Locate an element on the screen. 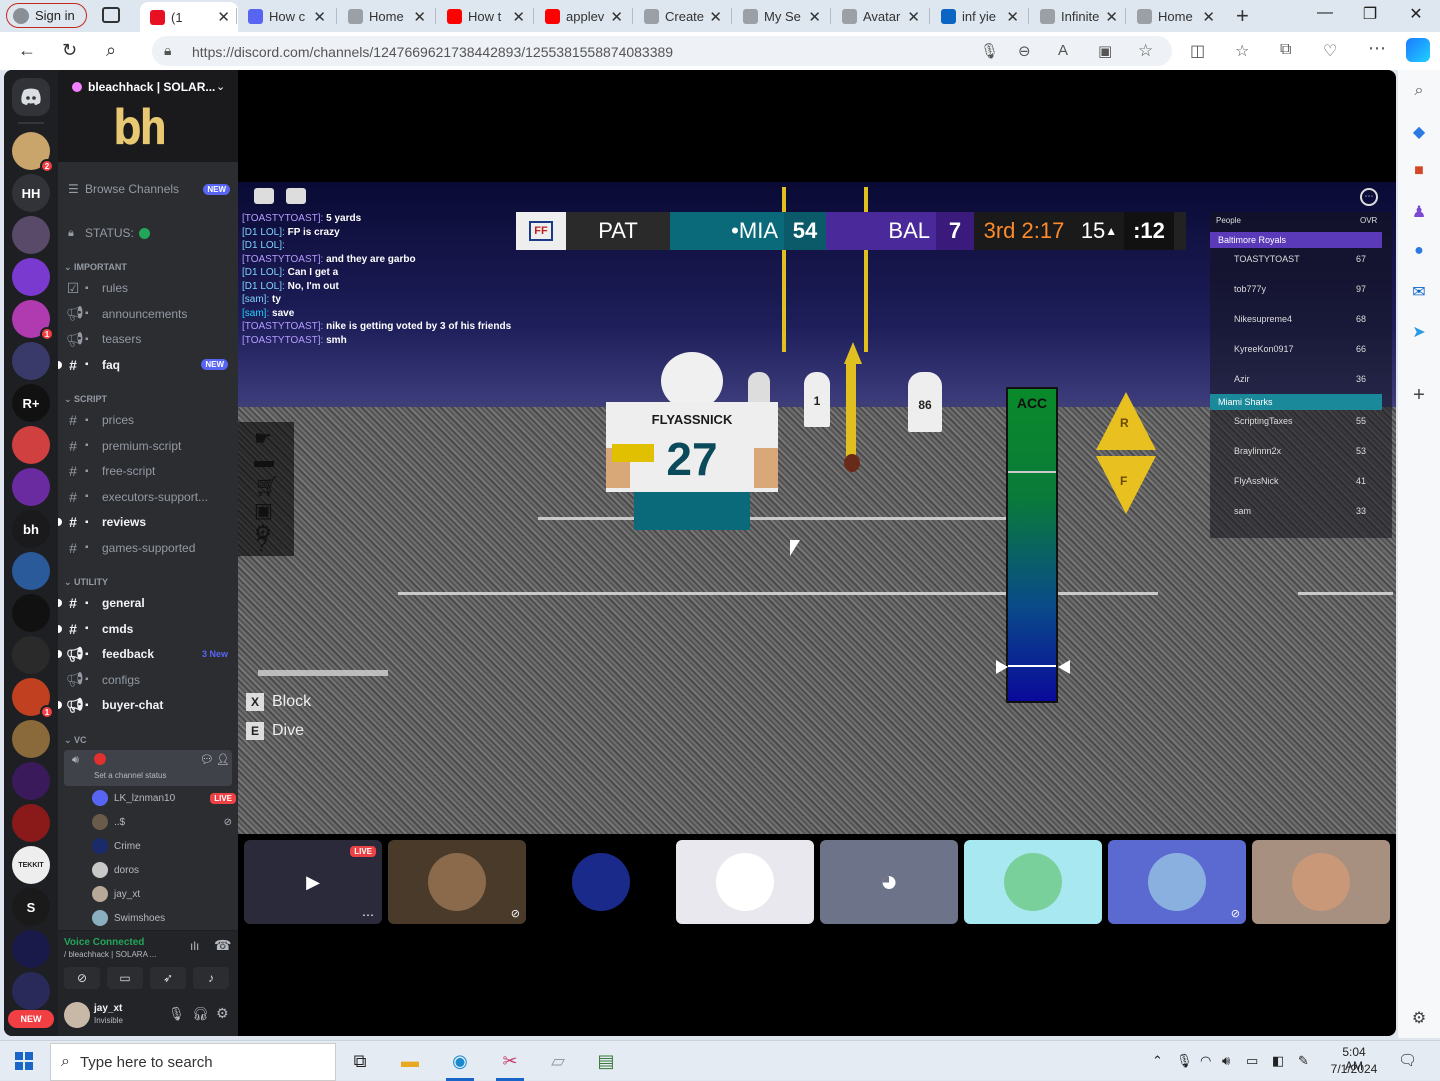 The width and height of the screenshot is (1440, 1081). collections-icon: ⧉ is located at coordinates (1285, 50).